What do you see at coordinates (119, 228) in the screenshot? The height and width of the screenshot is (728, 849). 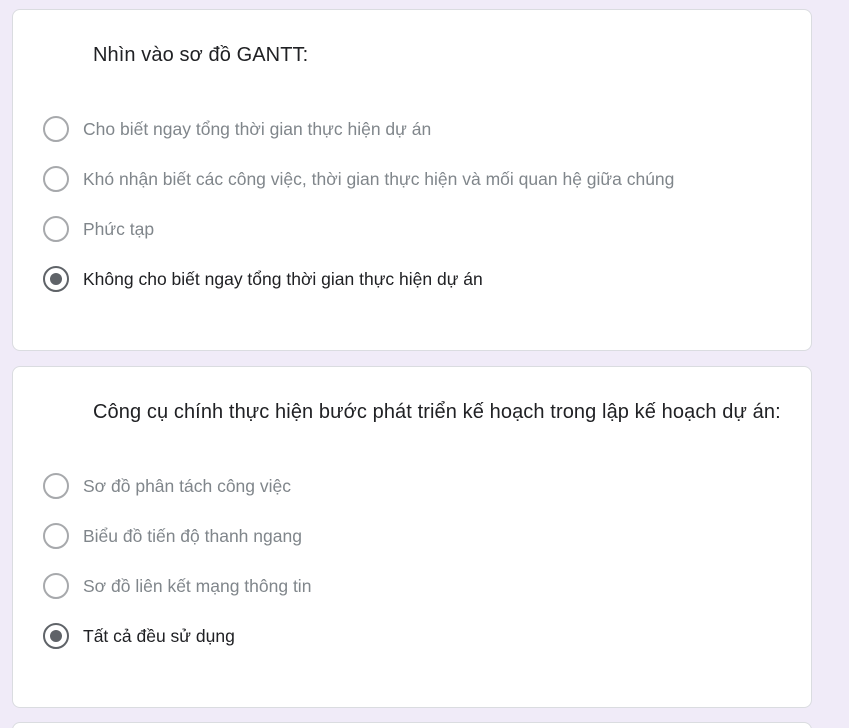 I see `option-label: Phức tạp` at bounding box center [119, 228].